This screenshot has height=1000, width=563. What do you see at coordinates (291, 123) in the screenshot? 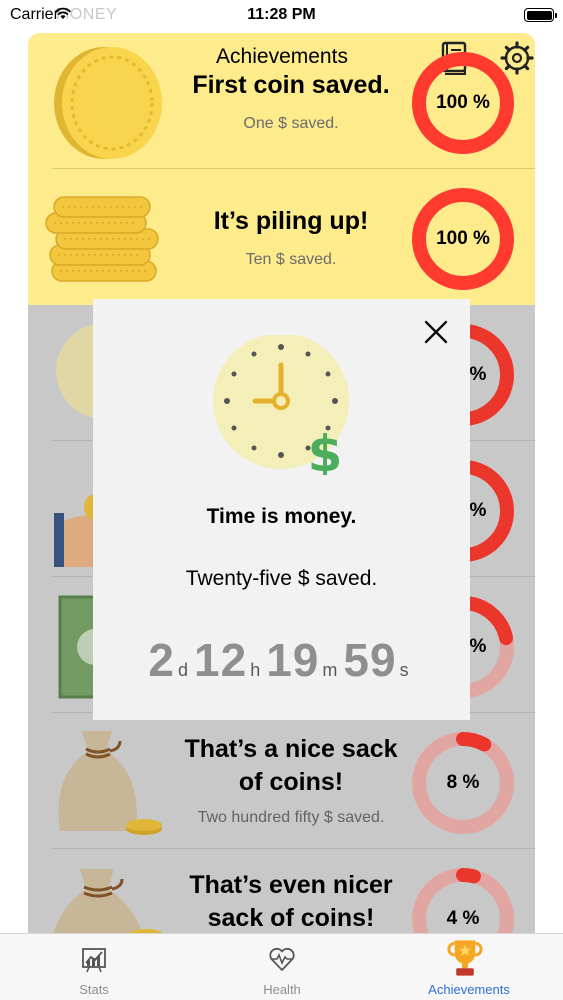
I see `achievement-subtitle: One $ saved.` at bounding box center [291, 123].